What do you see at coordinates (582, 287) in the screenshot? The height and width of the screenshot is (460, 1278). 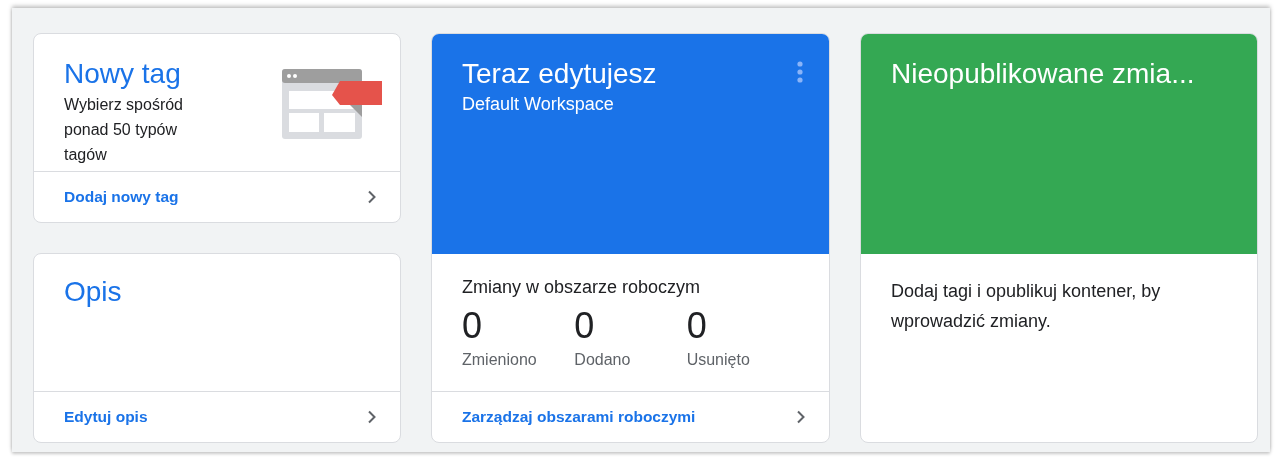 I see `changes-heading: Zmiany w obszarze roboczym` at bounding box center [582, 287].